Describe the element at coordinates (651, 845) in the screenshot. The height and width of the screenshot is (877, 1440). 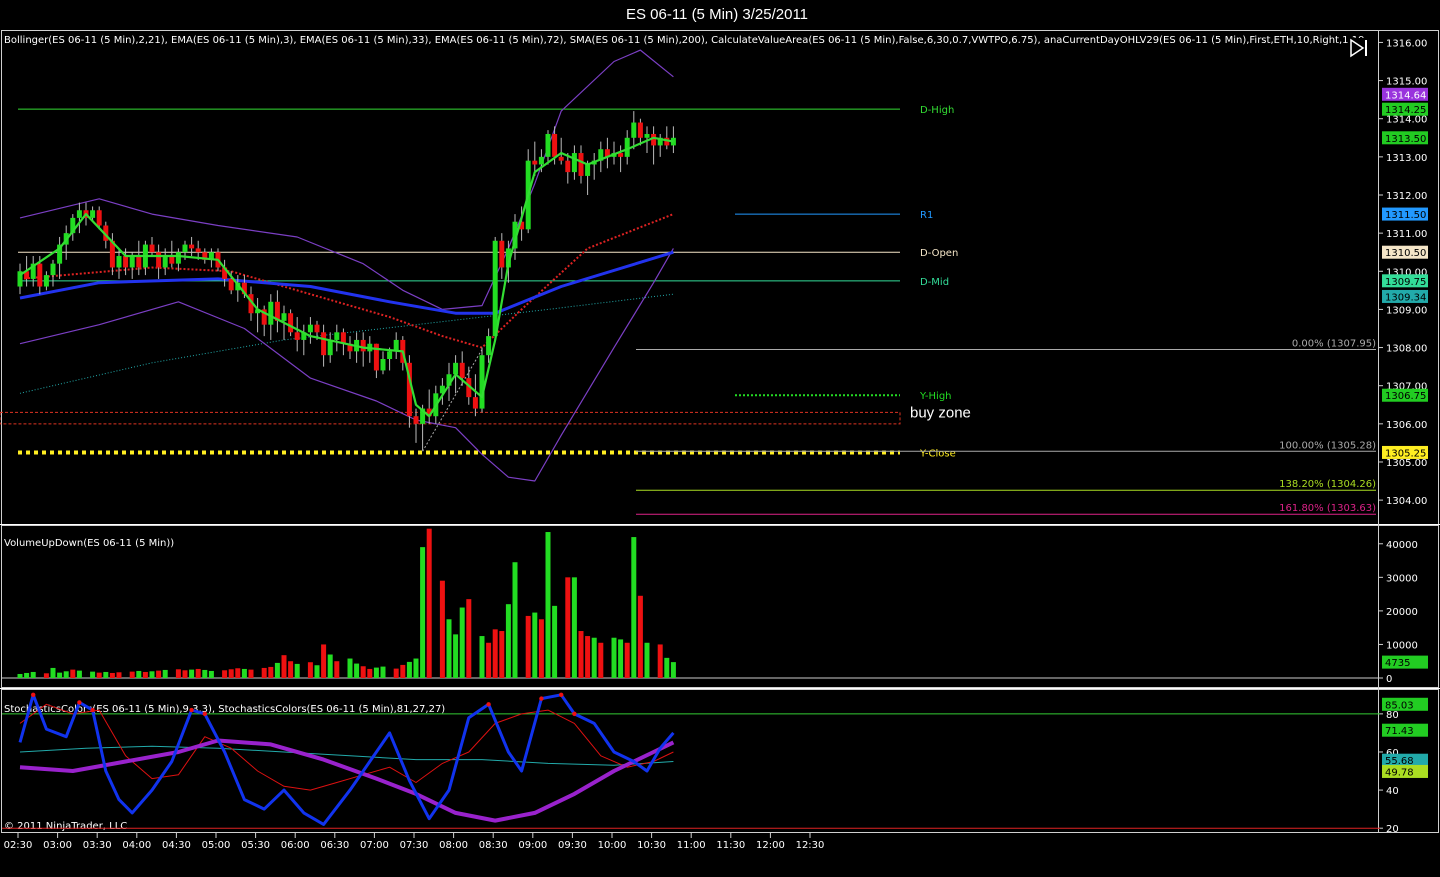
I see `time-tick-label: 10:30` at that location.